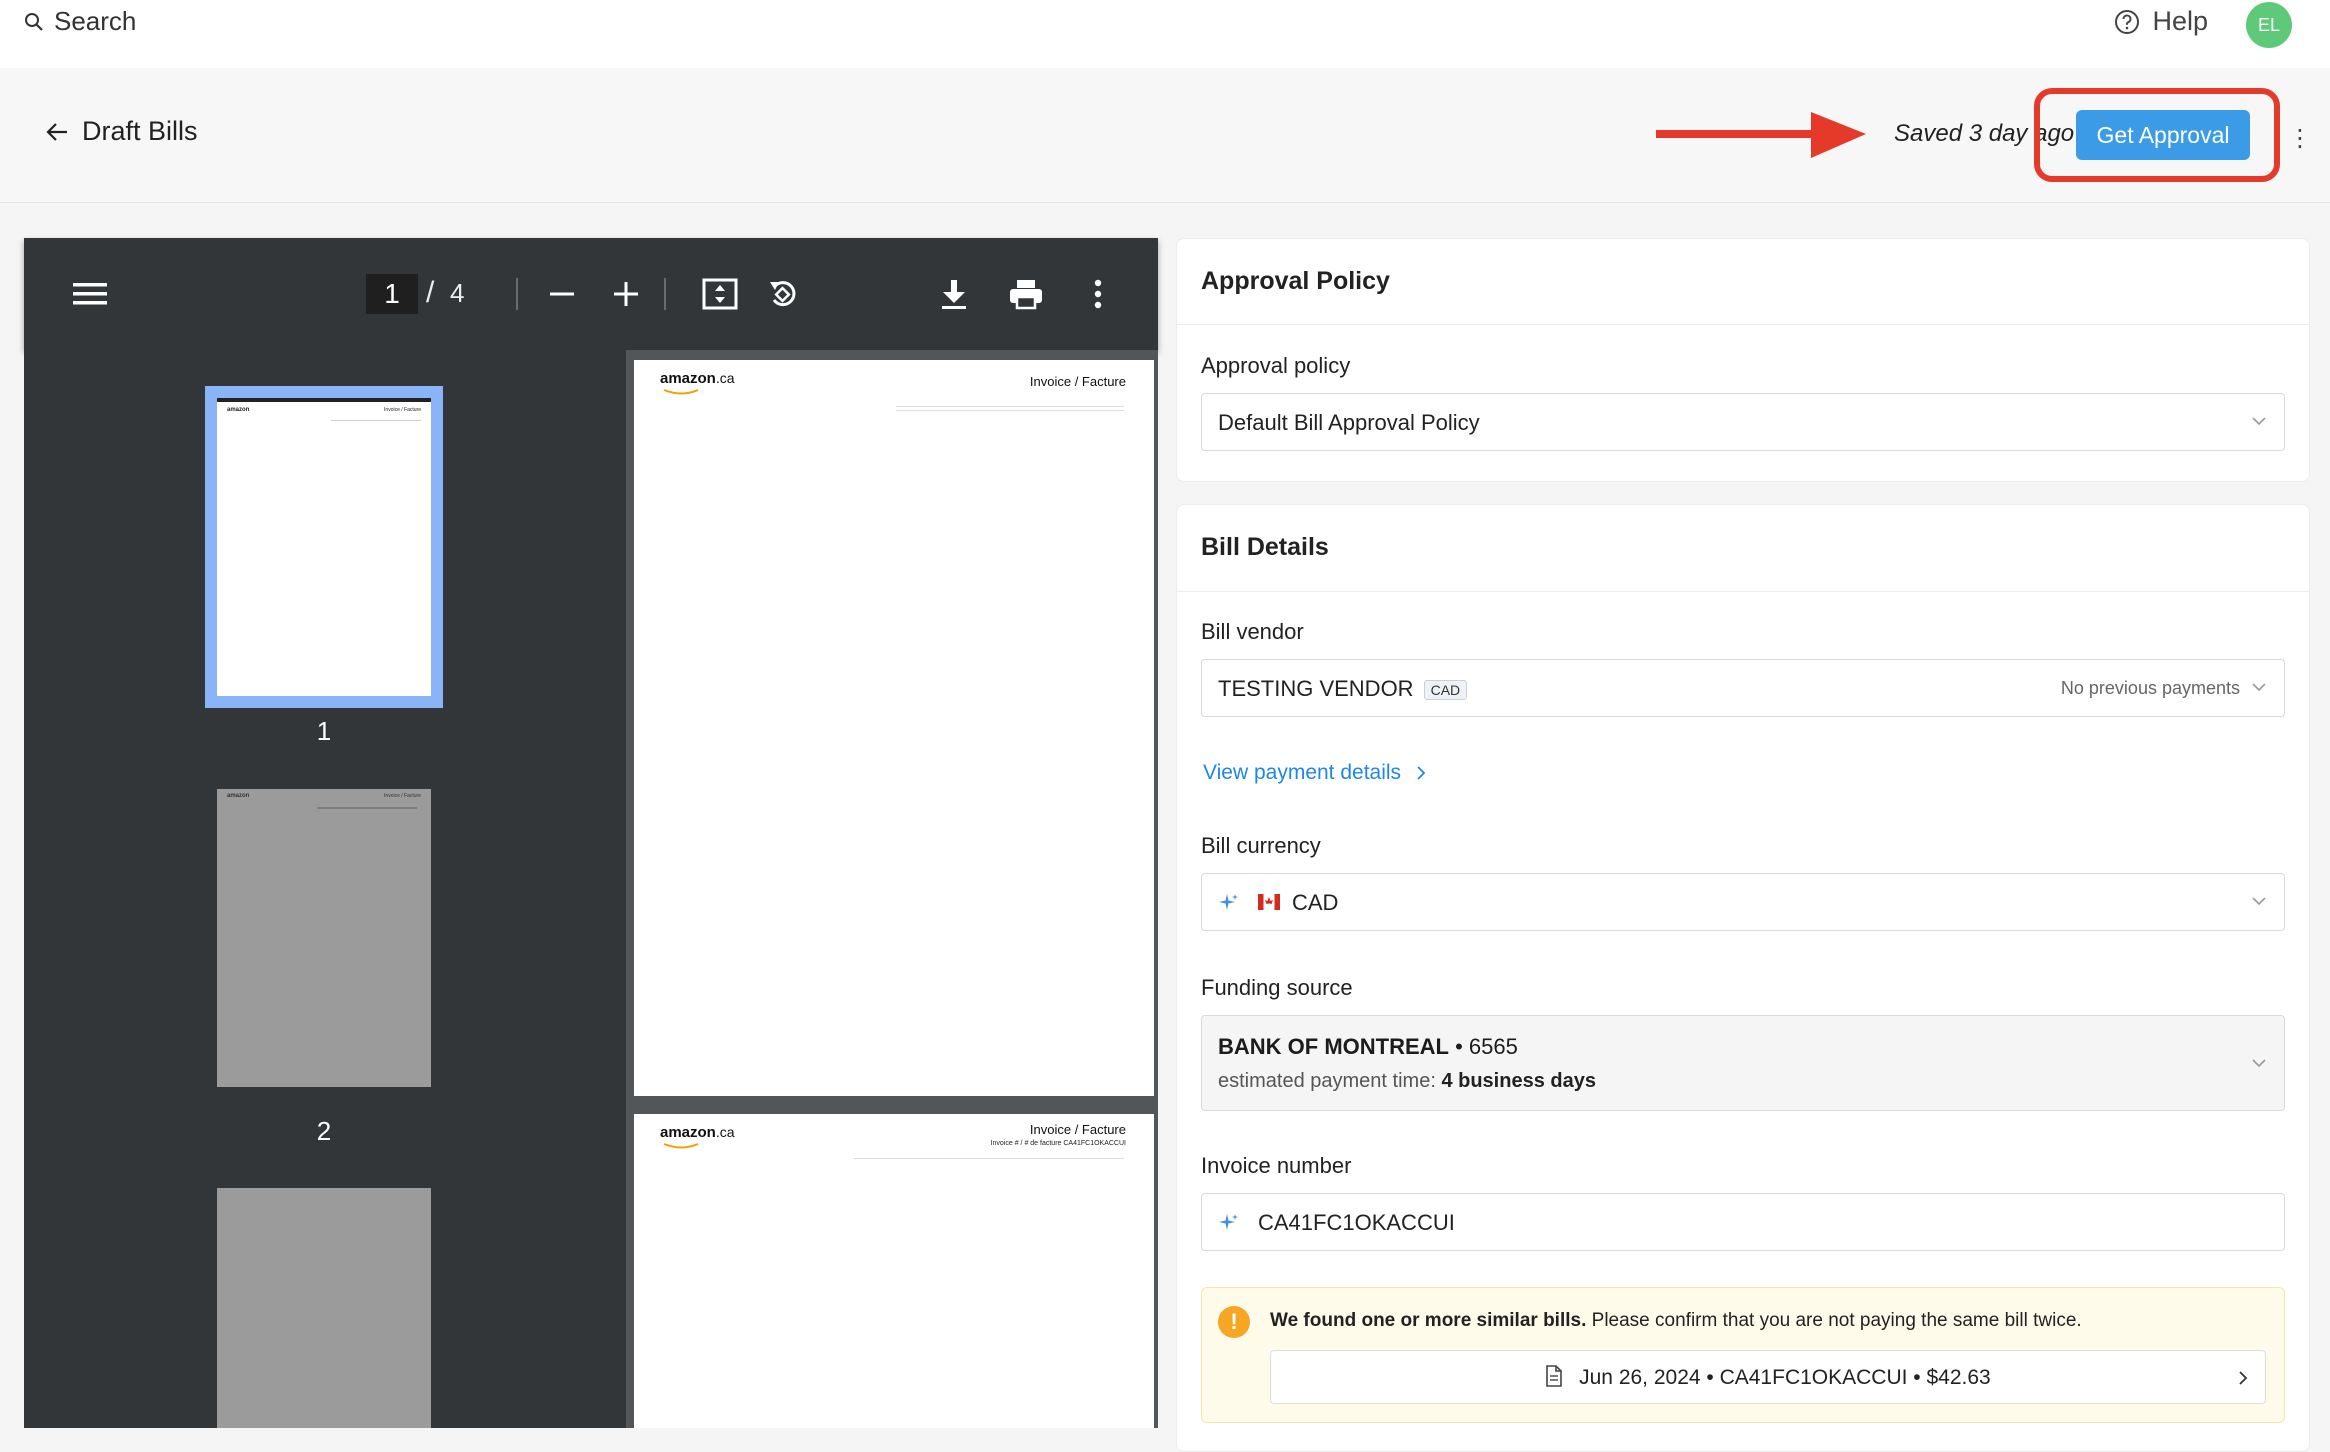 This screenshot has width=2330, height=1452. Describe the element at coordinates (1165, 34) in the screenshot. I see `top-bar: Search Help EL` at that location.